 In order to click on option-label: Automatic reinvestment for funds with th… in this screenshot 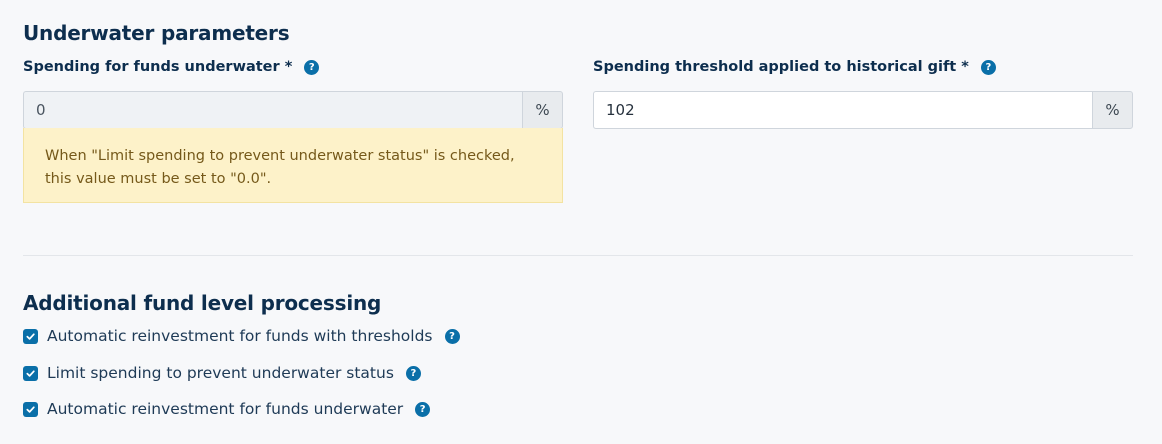, I will do `click(240, 336)`.